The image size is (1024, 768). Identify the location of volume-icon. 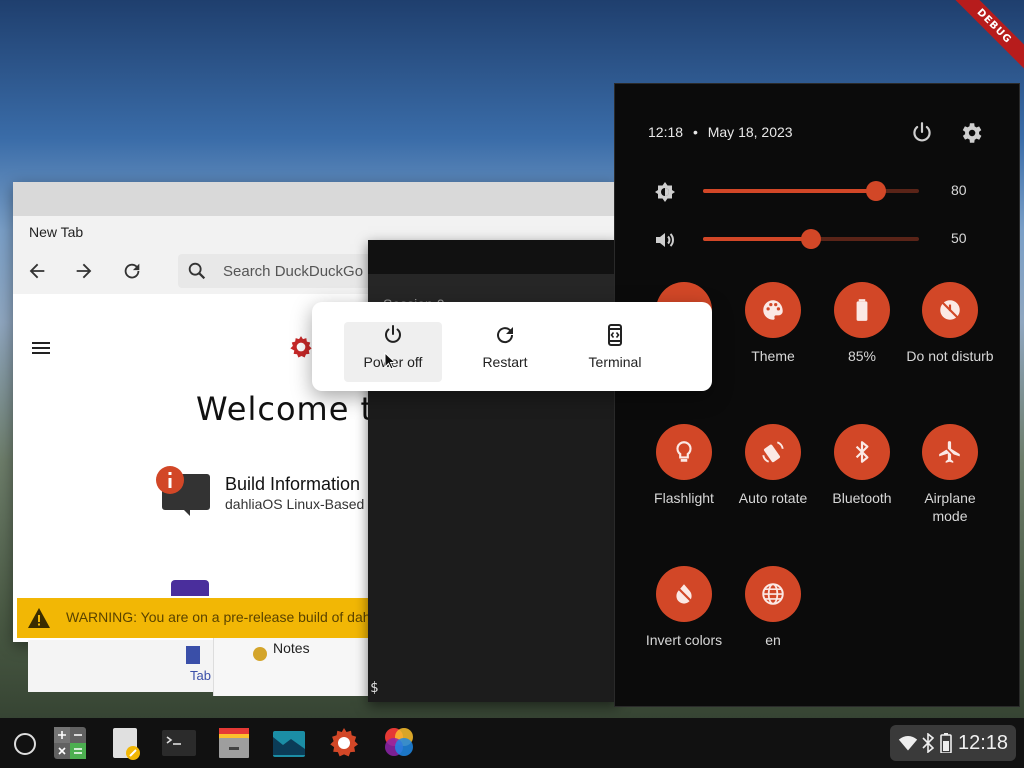
(665, 242).